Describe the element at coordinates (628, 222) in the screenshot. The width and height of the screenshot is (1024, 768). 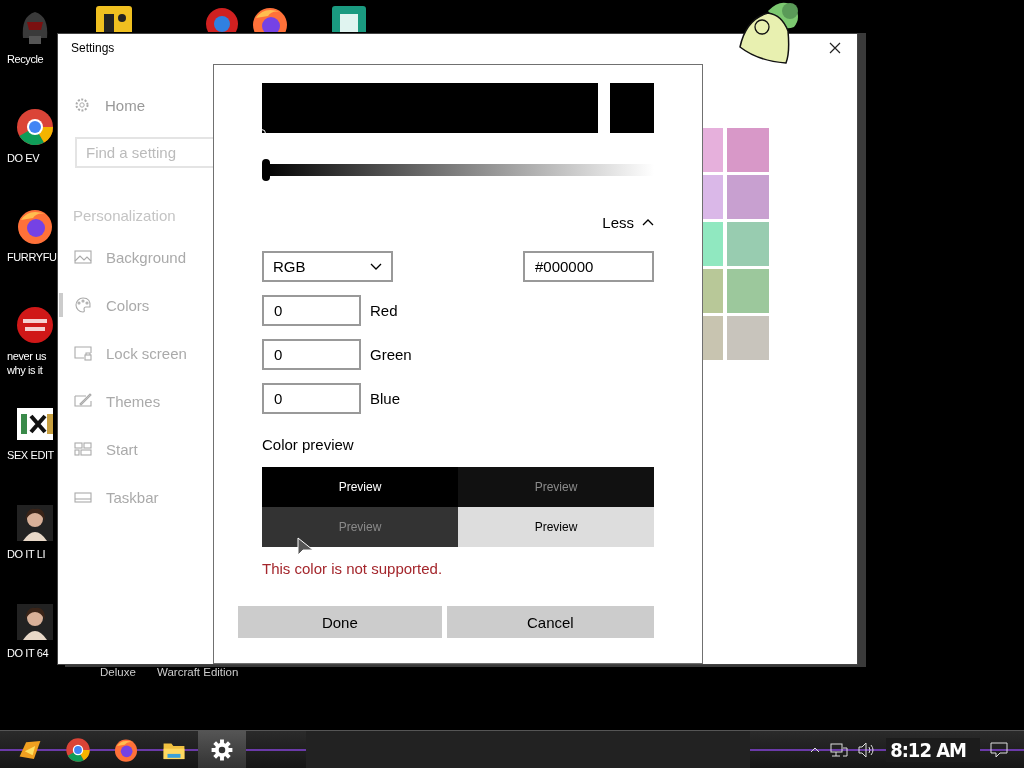
I see `less-toggle: Less` at that location.